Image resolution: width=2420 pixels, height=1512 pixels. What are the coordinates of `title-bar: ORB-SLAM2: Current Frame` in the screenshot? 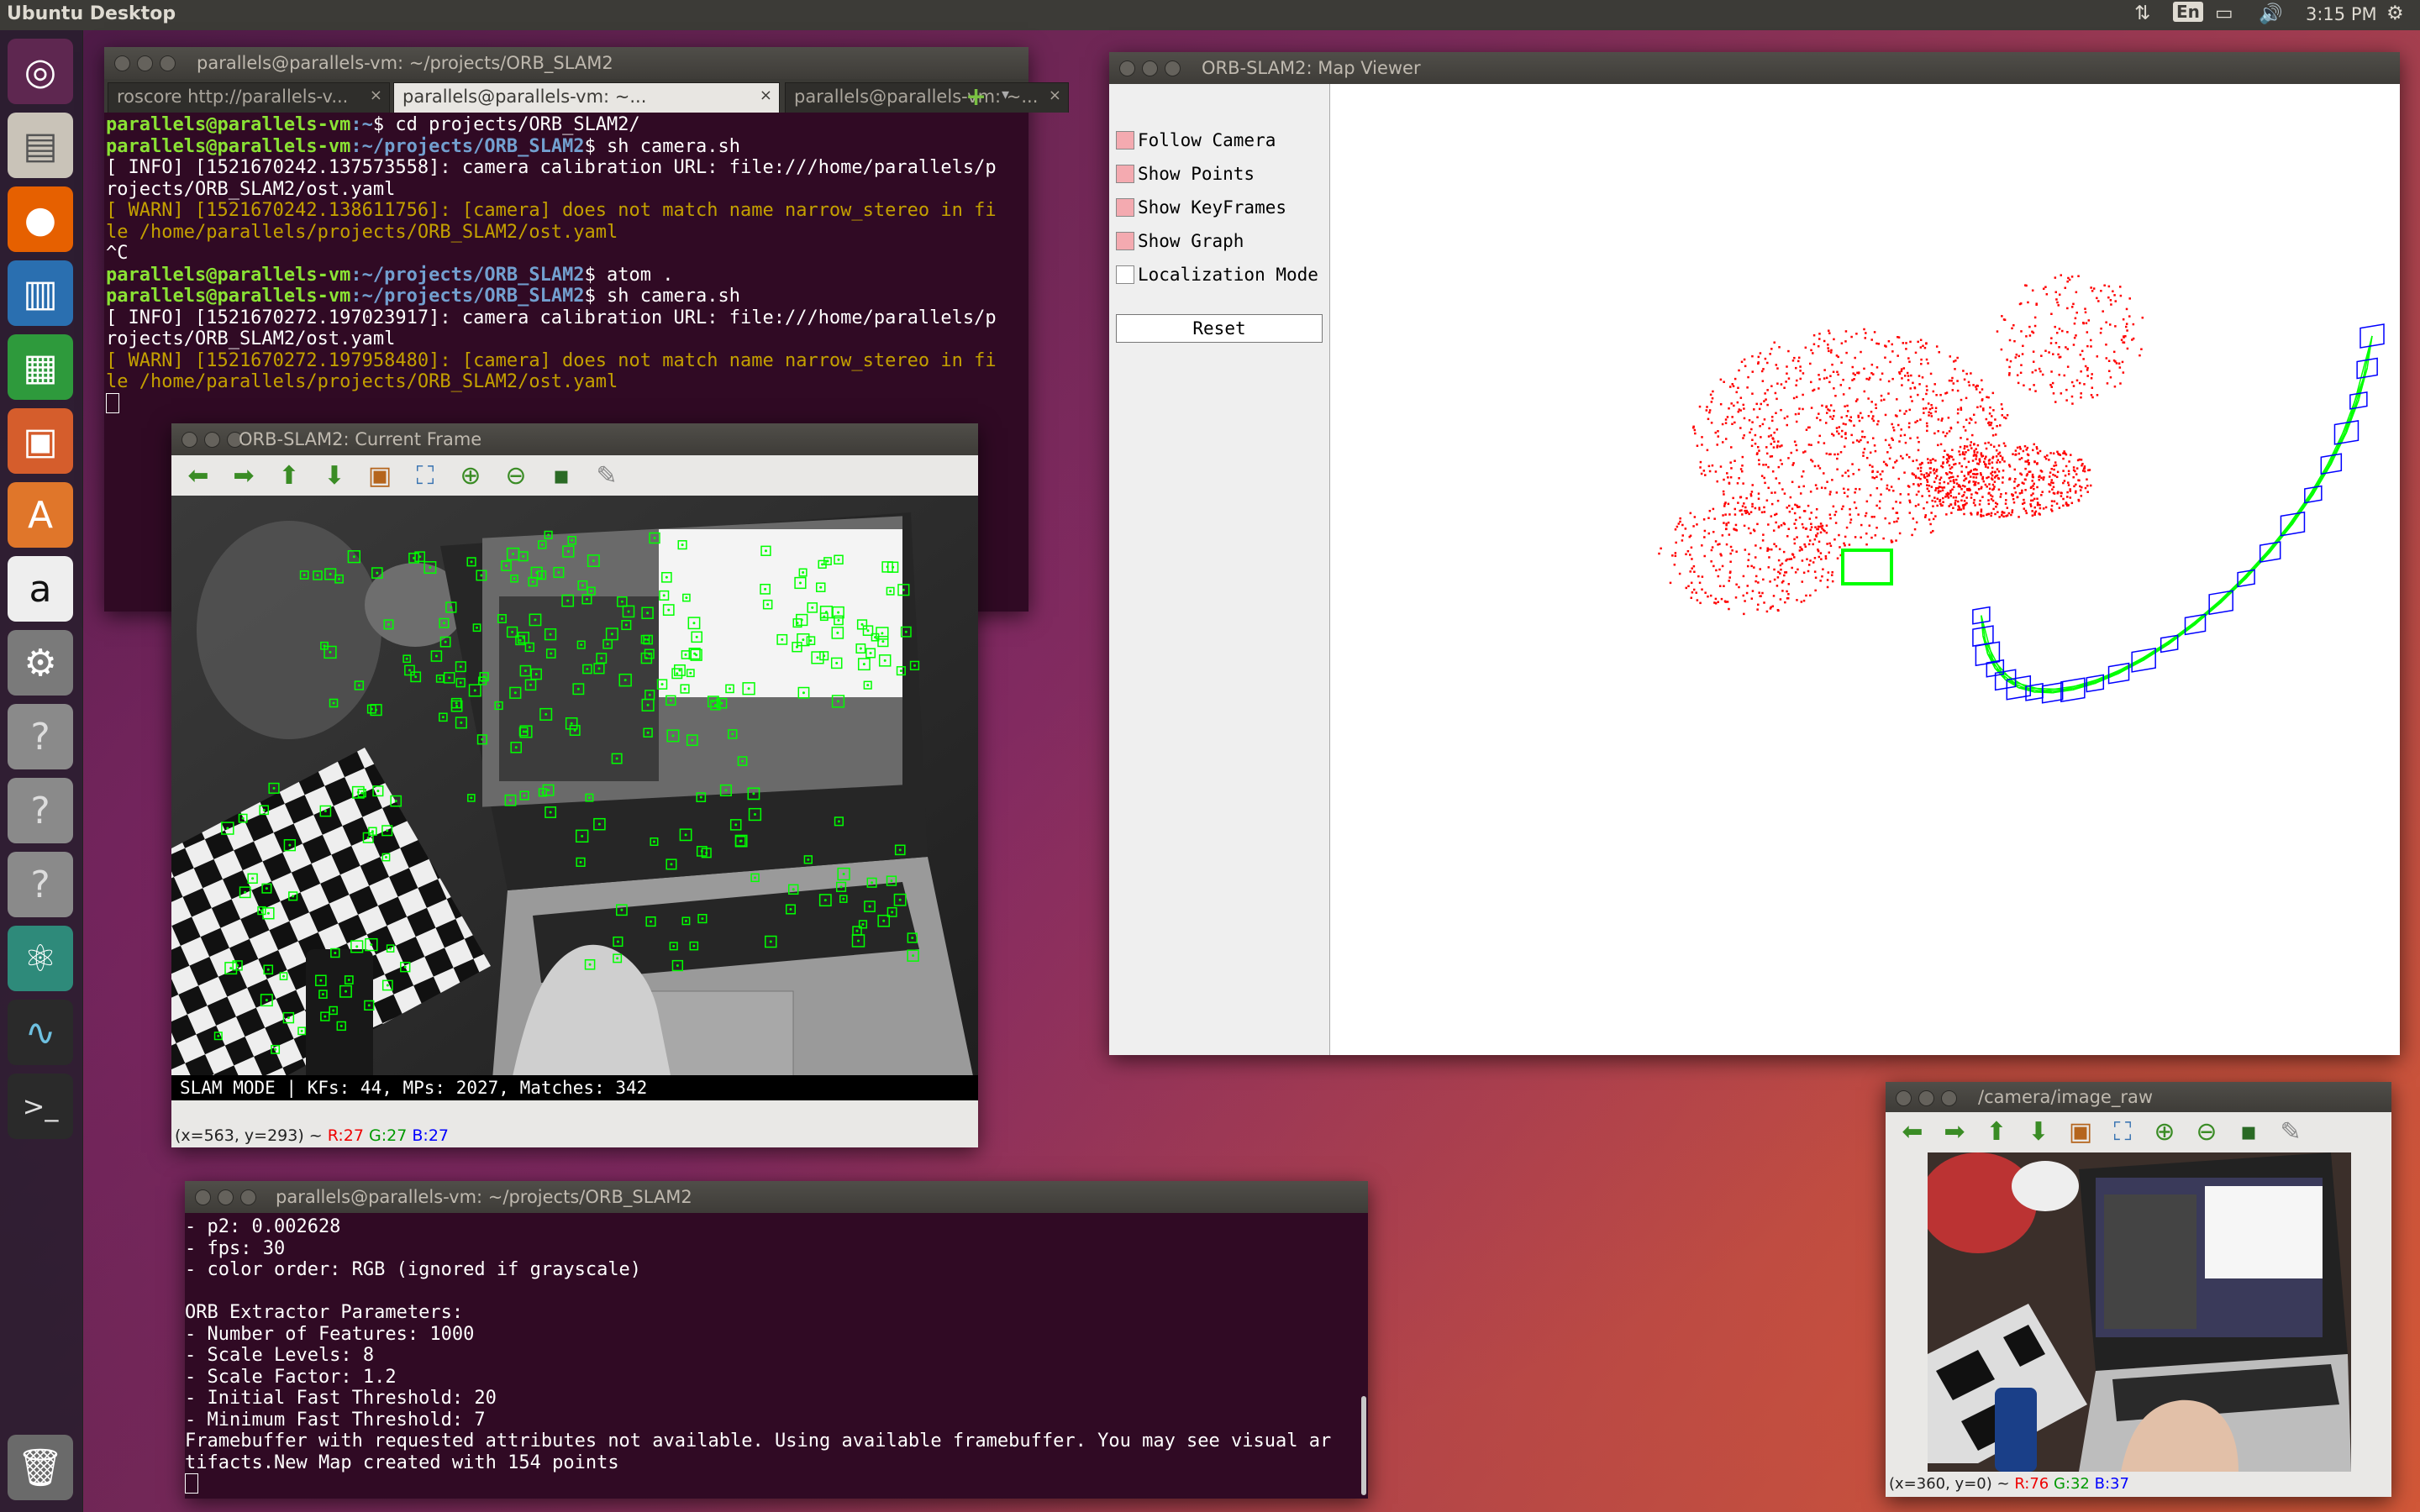 It's located at (574, 439).